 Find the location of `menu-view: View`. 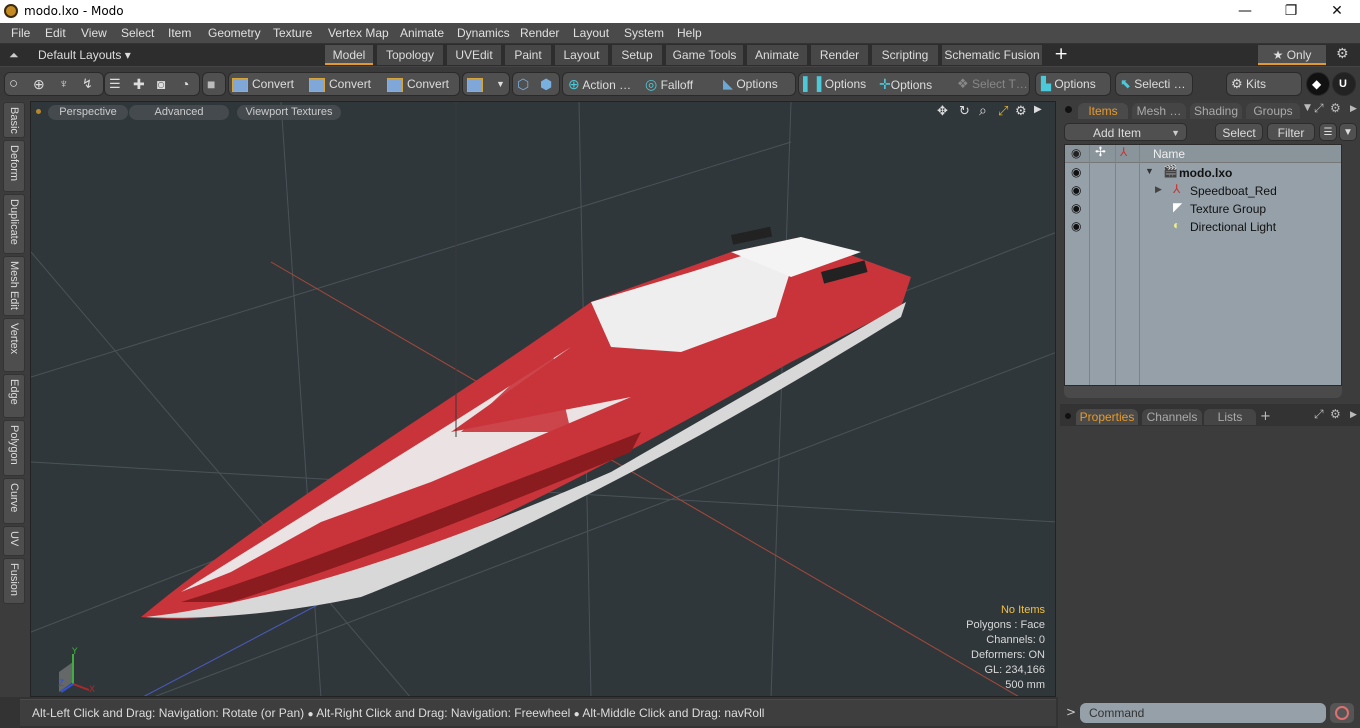

menu-view: View is located at coordinates (94, 33).